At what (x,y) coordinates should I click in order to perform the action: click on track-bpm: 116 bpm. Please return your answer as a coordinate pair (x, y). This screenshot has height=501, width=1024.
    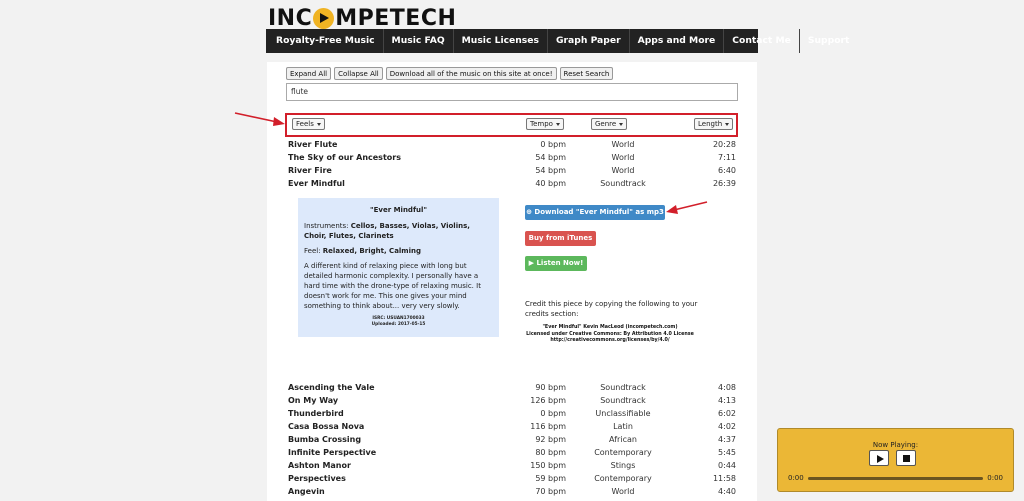
    Looking at the image, I should click on (548, 426).